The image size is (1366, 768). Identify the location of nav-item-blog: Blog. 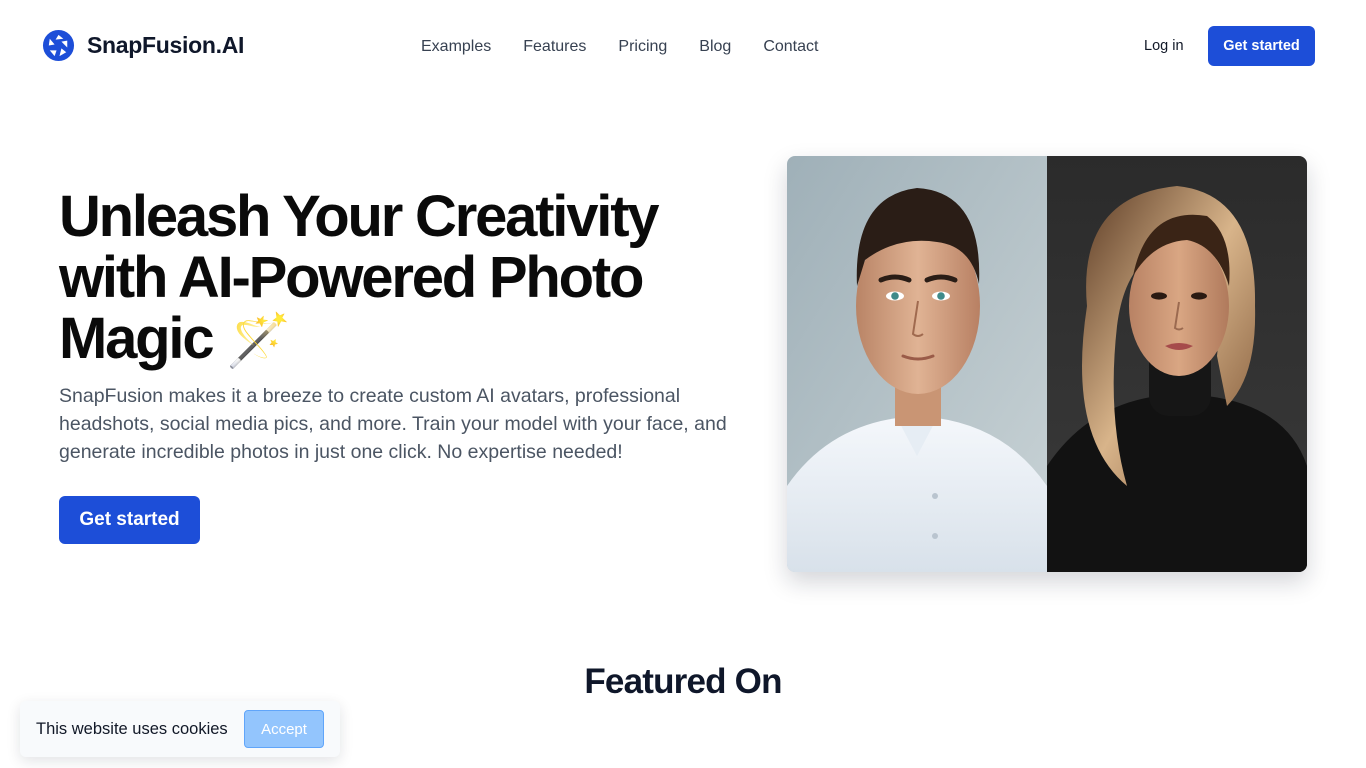
(715, 47).